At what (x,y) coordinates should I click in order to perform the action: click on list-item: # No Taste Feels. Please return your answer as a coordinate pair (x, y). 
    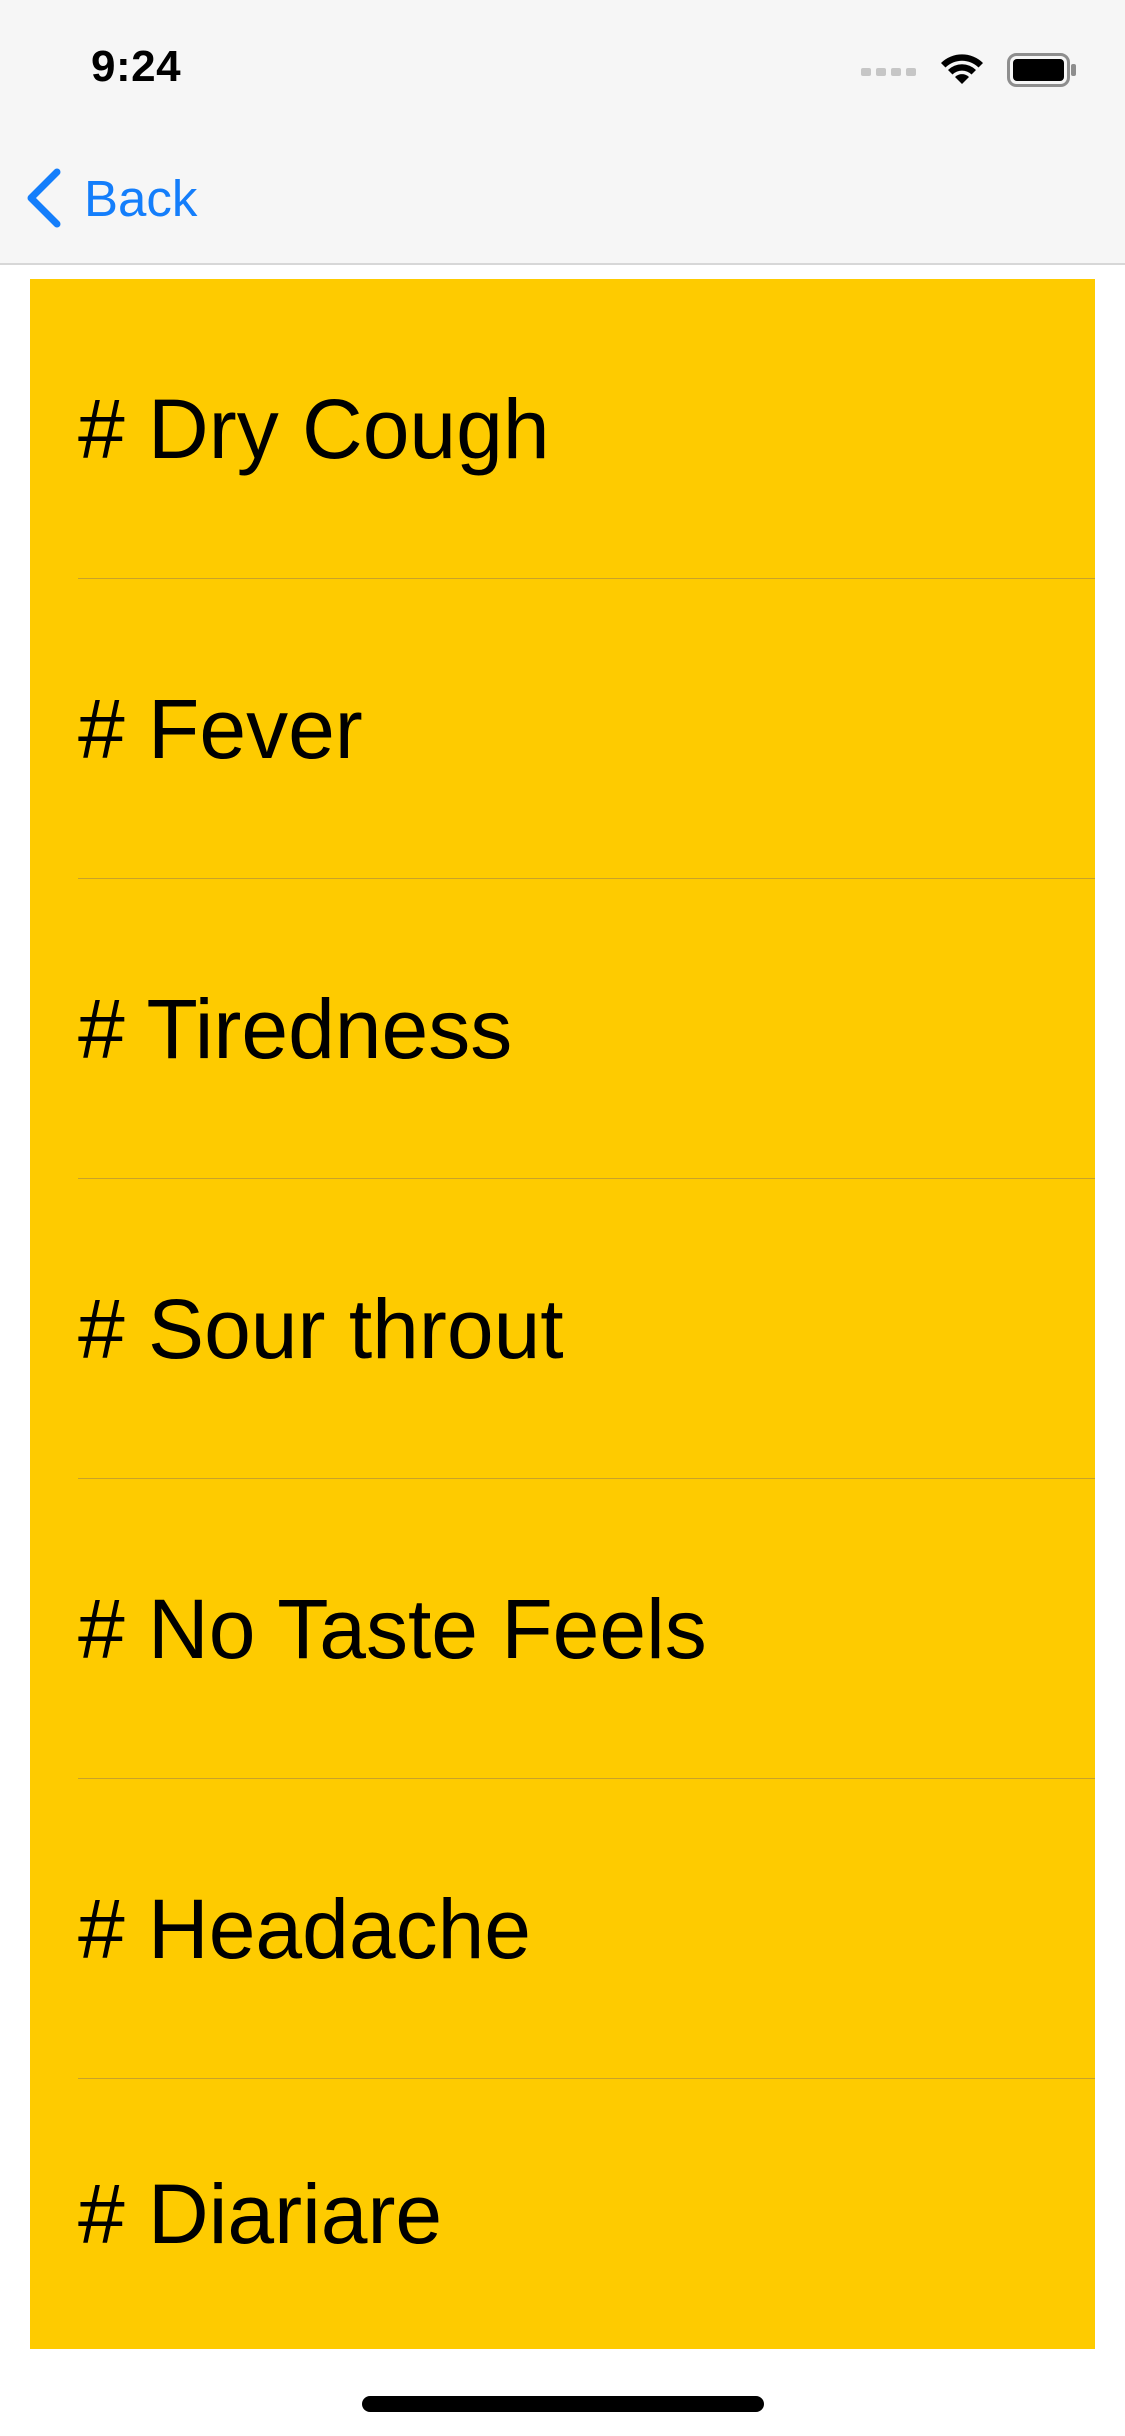
    Looking at the image, I should click on (562, 1629).